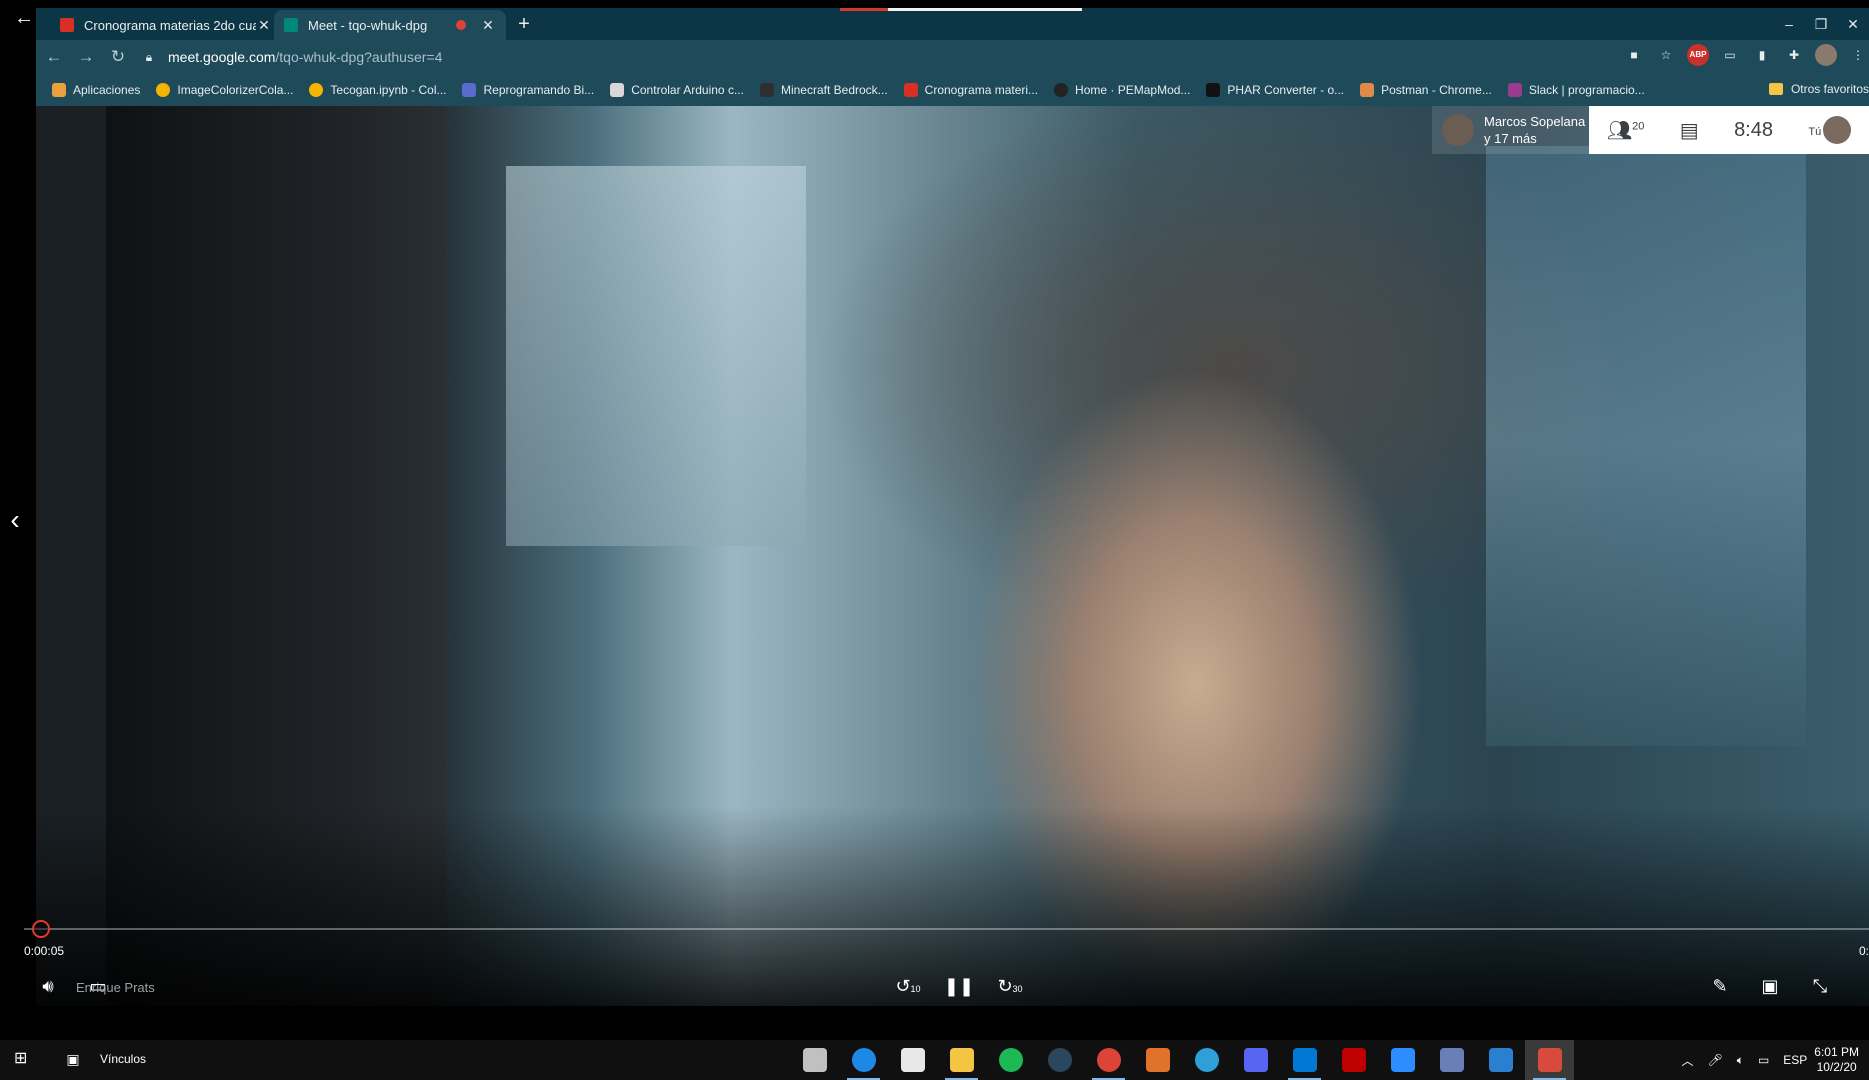  I want to click on clock-date: 10/2/20, so click(1836, 1067).